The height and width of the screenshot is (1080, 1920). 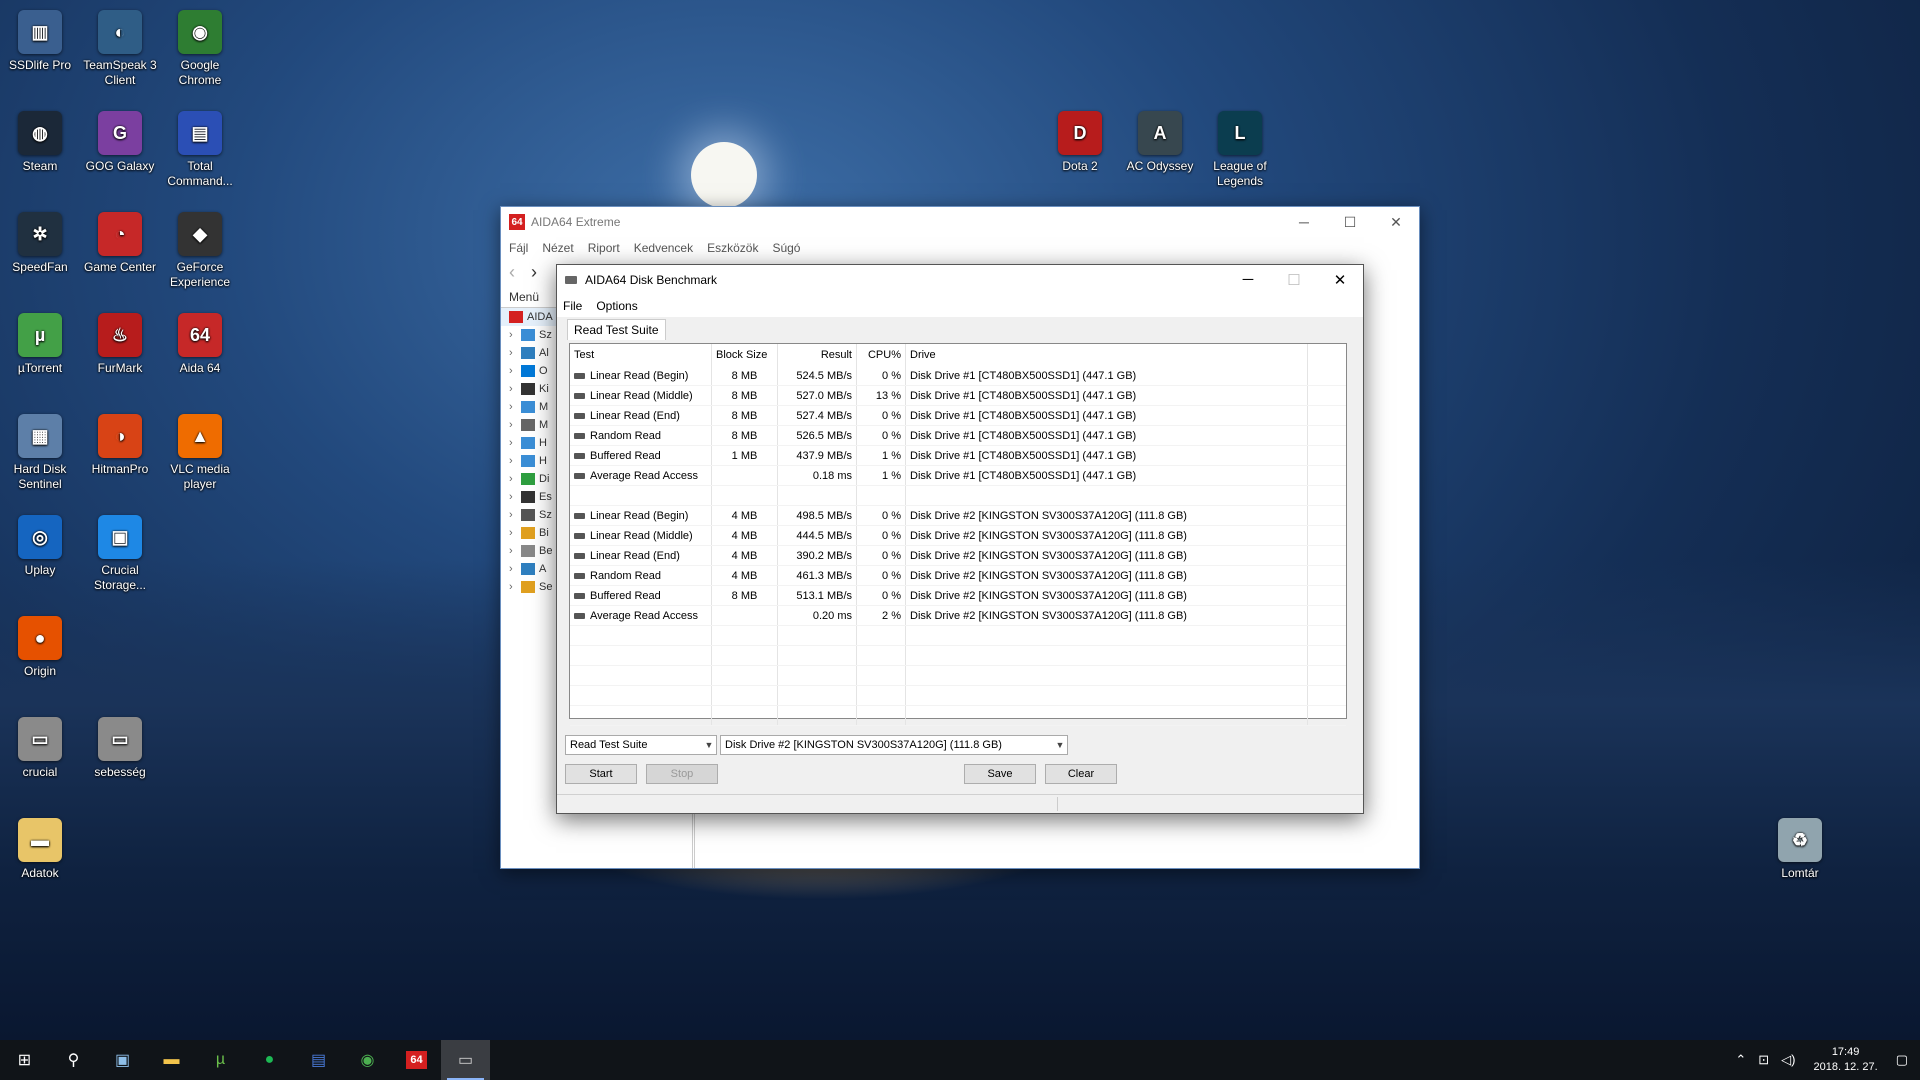 What do you see at coordinates (40, 849) in the screenshot?
I see `desktop-icon-adatok: ▬ Adatok` at bounding box center [40, 849].